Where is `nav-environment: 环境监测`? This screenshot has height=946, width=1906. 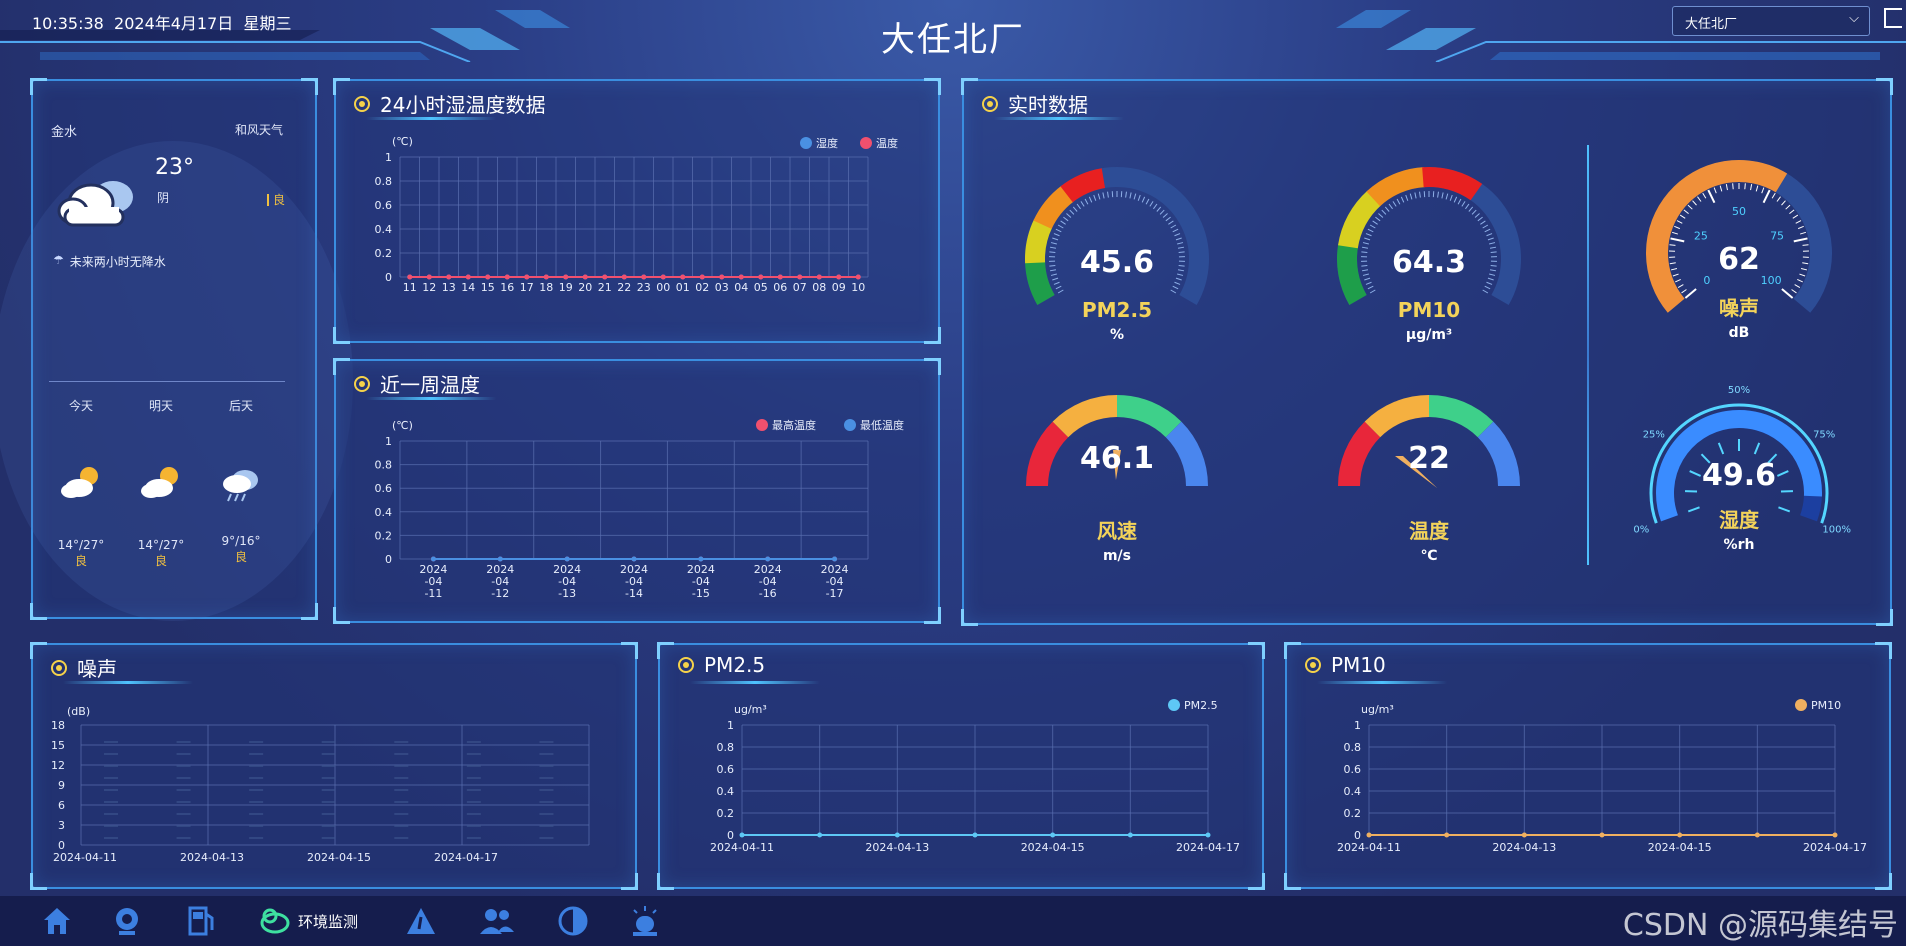 nav-environment: 环境监测 is located at coordinates (307, 921).